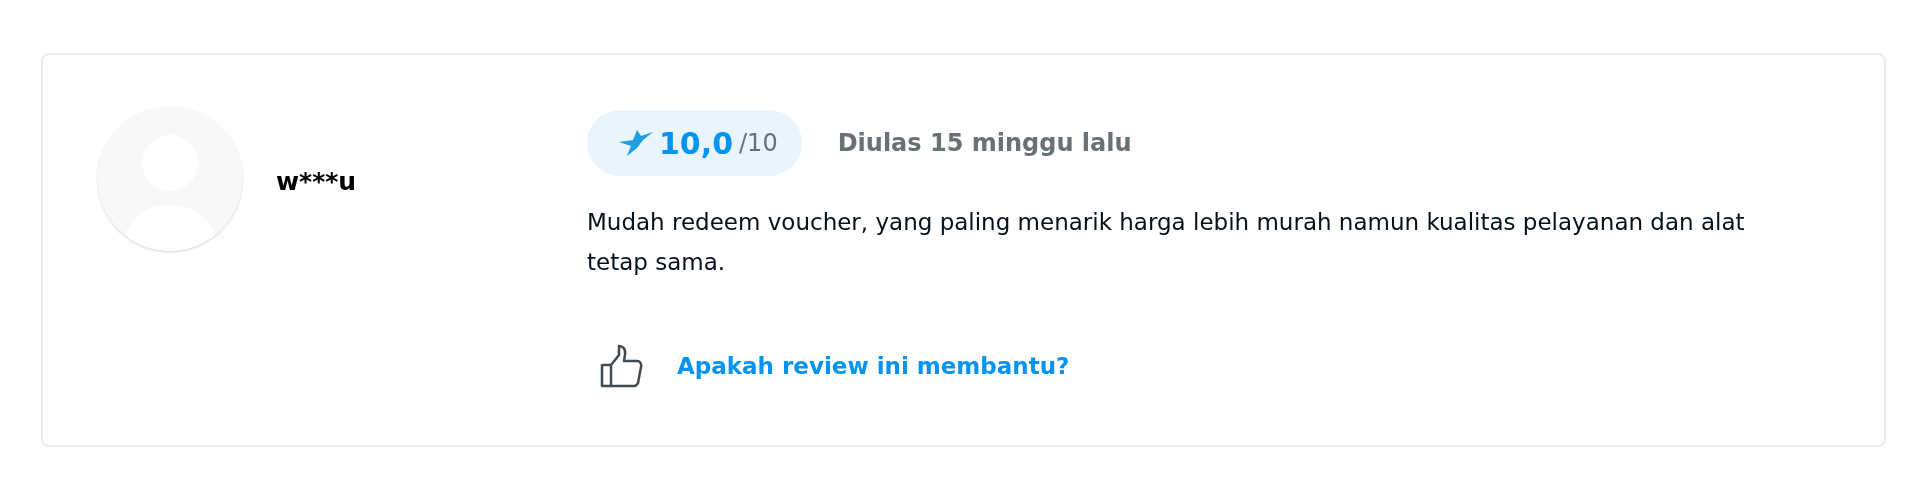 This screenshot has height=500, width=1920. What do you see at coordinates (1166, 242) in the screenshot?
I see `review-text: Mudah redeem voucher, yang paling menarik harga lebih murah namun kualitas pelayanan dan alat tetap sama.` at bounding box center [1166, 242].